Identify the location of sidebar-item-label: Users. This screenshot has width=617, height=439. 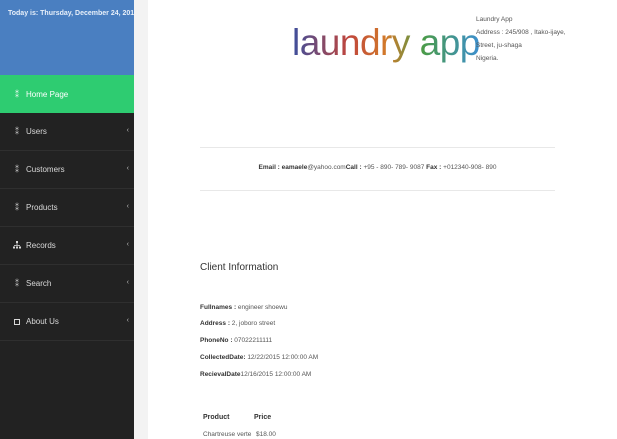
(36, 131).